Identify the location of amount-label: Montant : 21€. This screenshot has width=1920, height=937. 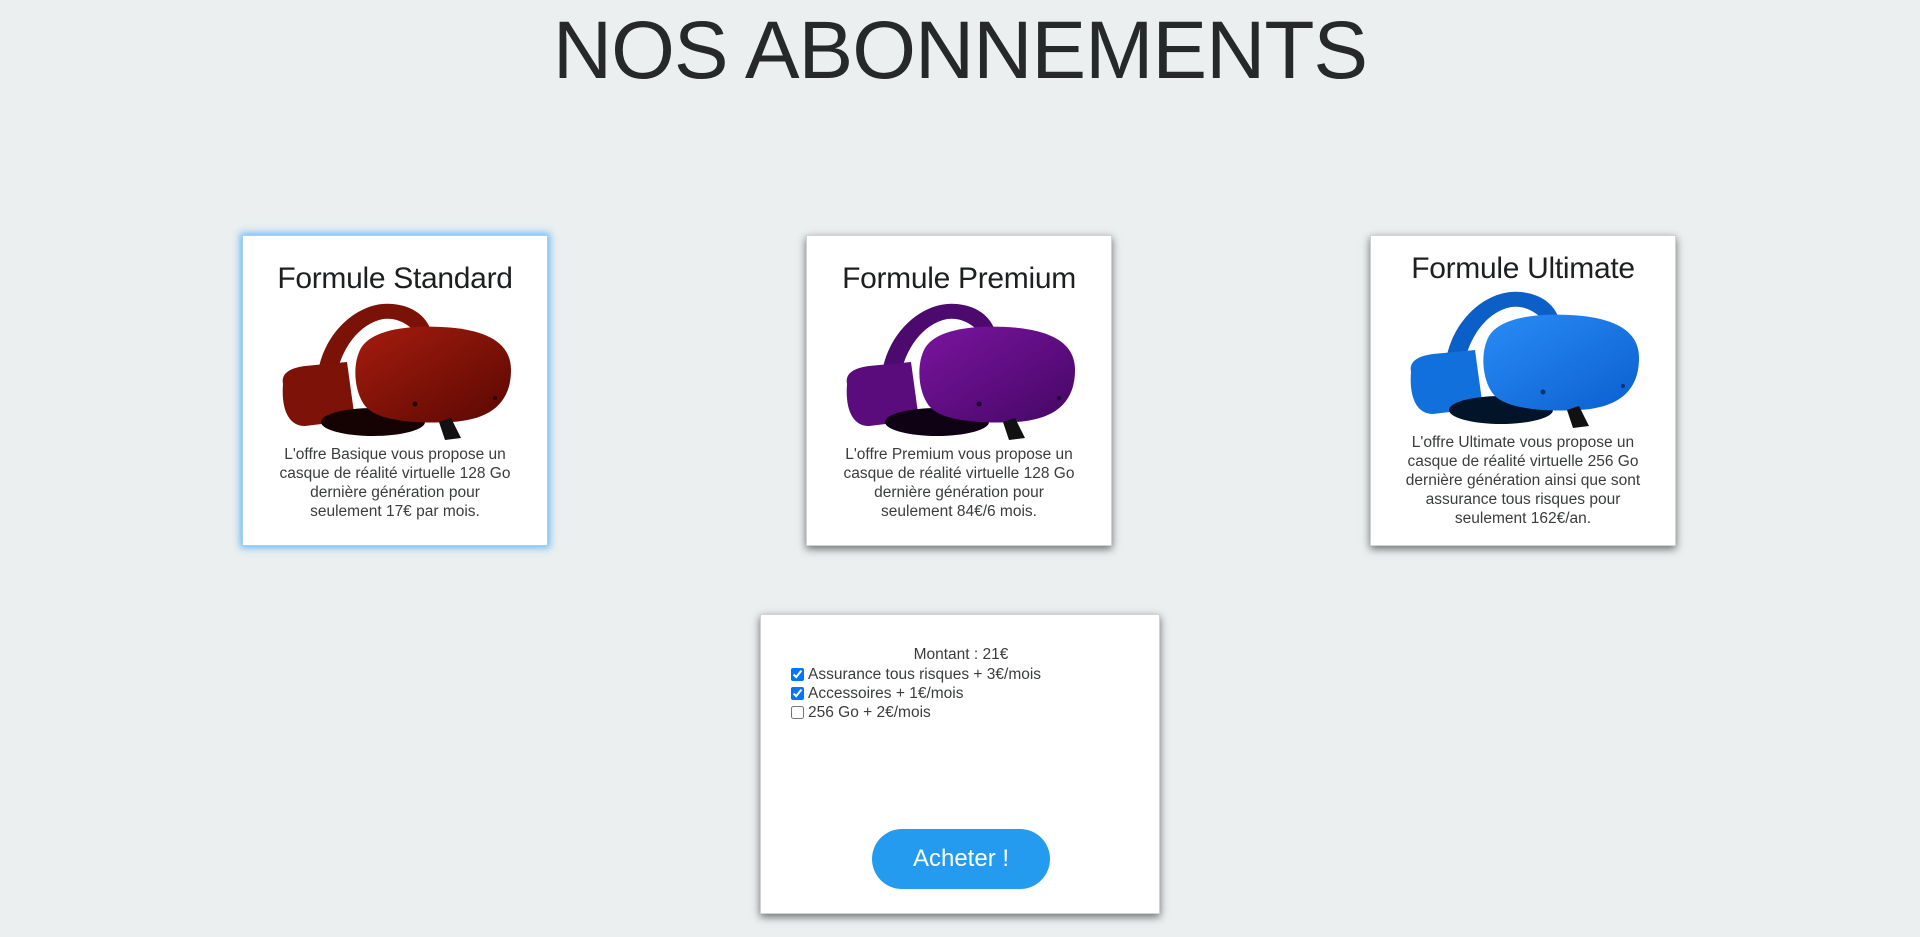
(961, 654).